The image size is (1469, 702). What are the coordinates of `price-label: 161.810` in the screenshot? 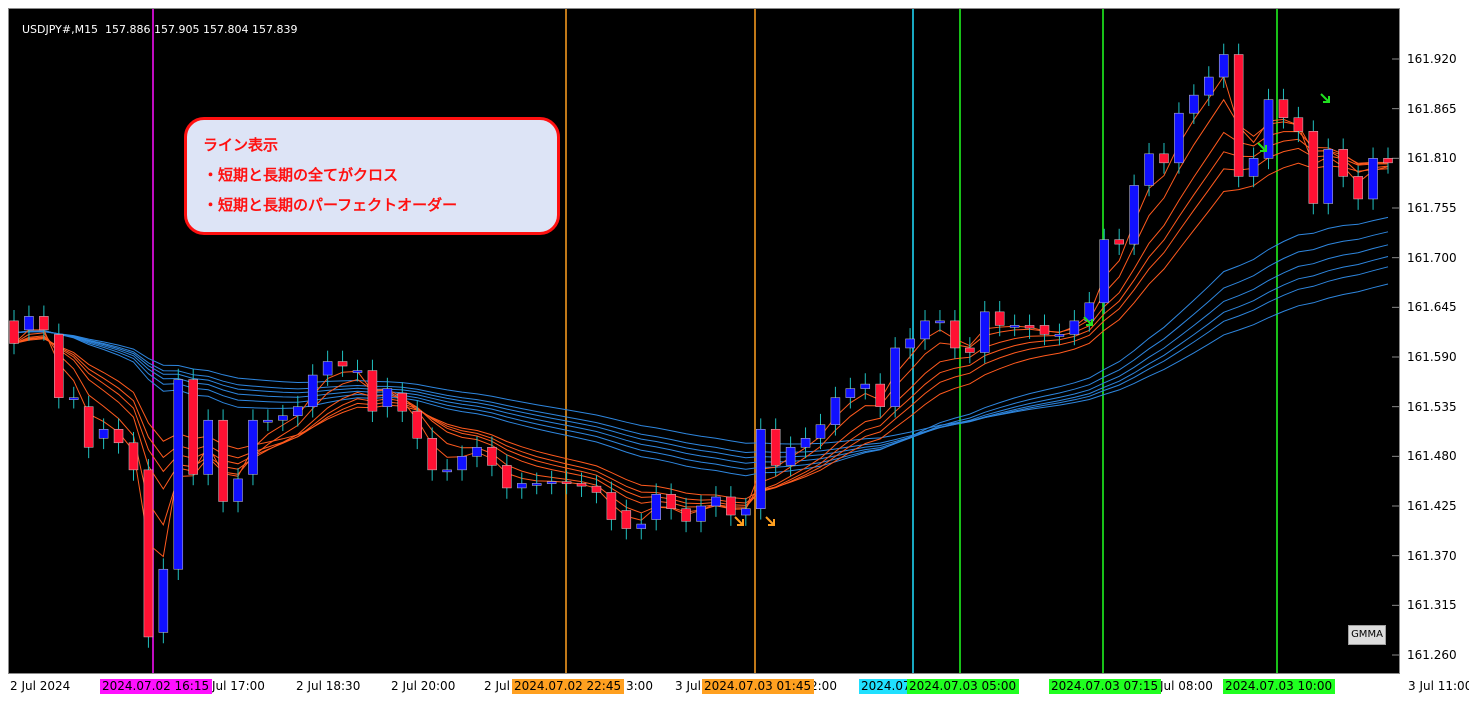 It's located at (1432, 158).